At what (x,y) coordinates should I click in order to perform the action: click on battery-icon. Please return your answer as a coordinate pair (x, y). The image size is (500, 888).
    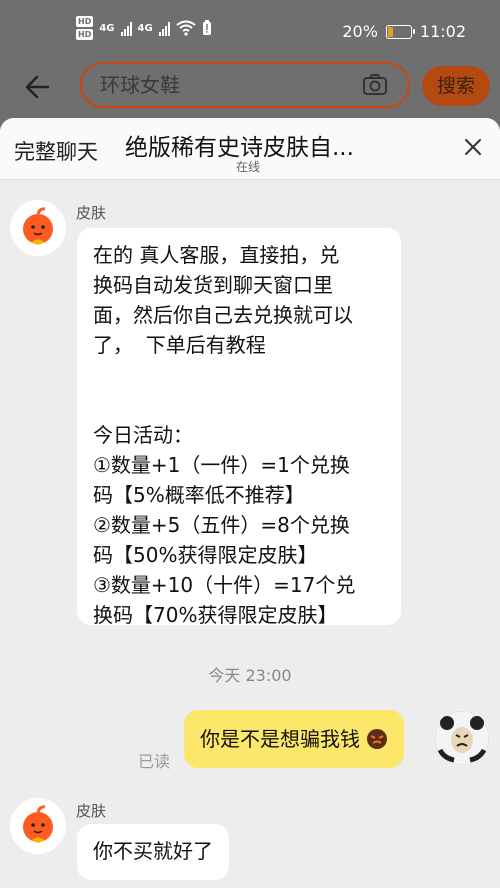
    Looking at the image, I should click on (400, 31).